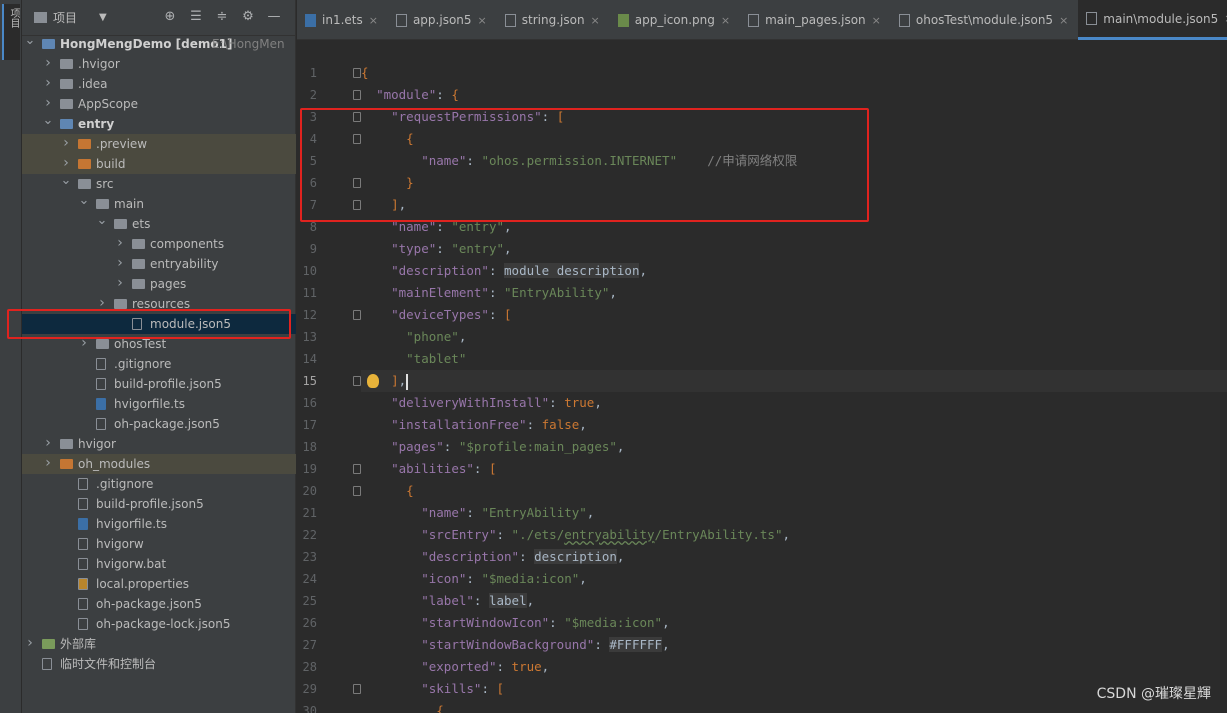 This screenshot has width=1227, height=713. What do you see at coordinates (159, 84) in the screenshot?
I see `tree-item: › .idea` at bounding box center [159, 84].